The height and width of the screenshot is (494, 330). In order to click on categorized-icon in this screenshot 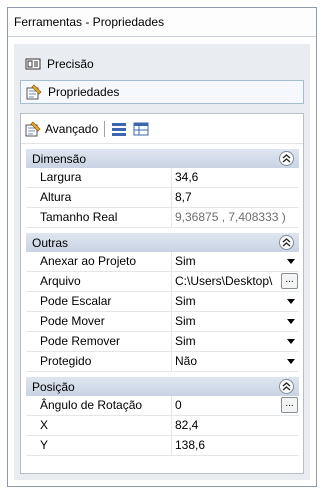, I will do `click(119, 129)`.